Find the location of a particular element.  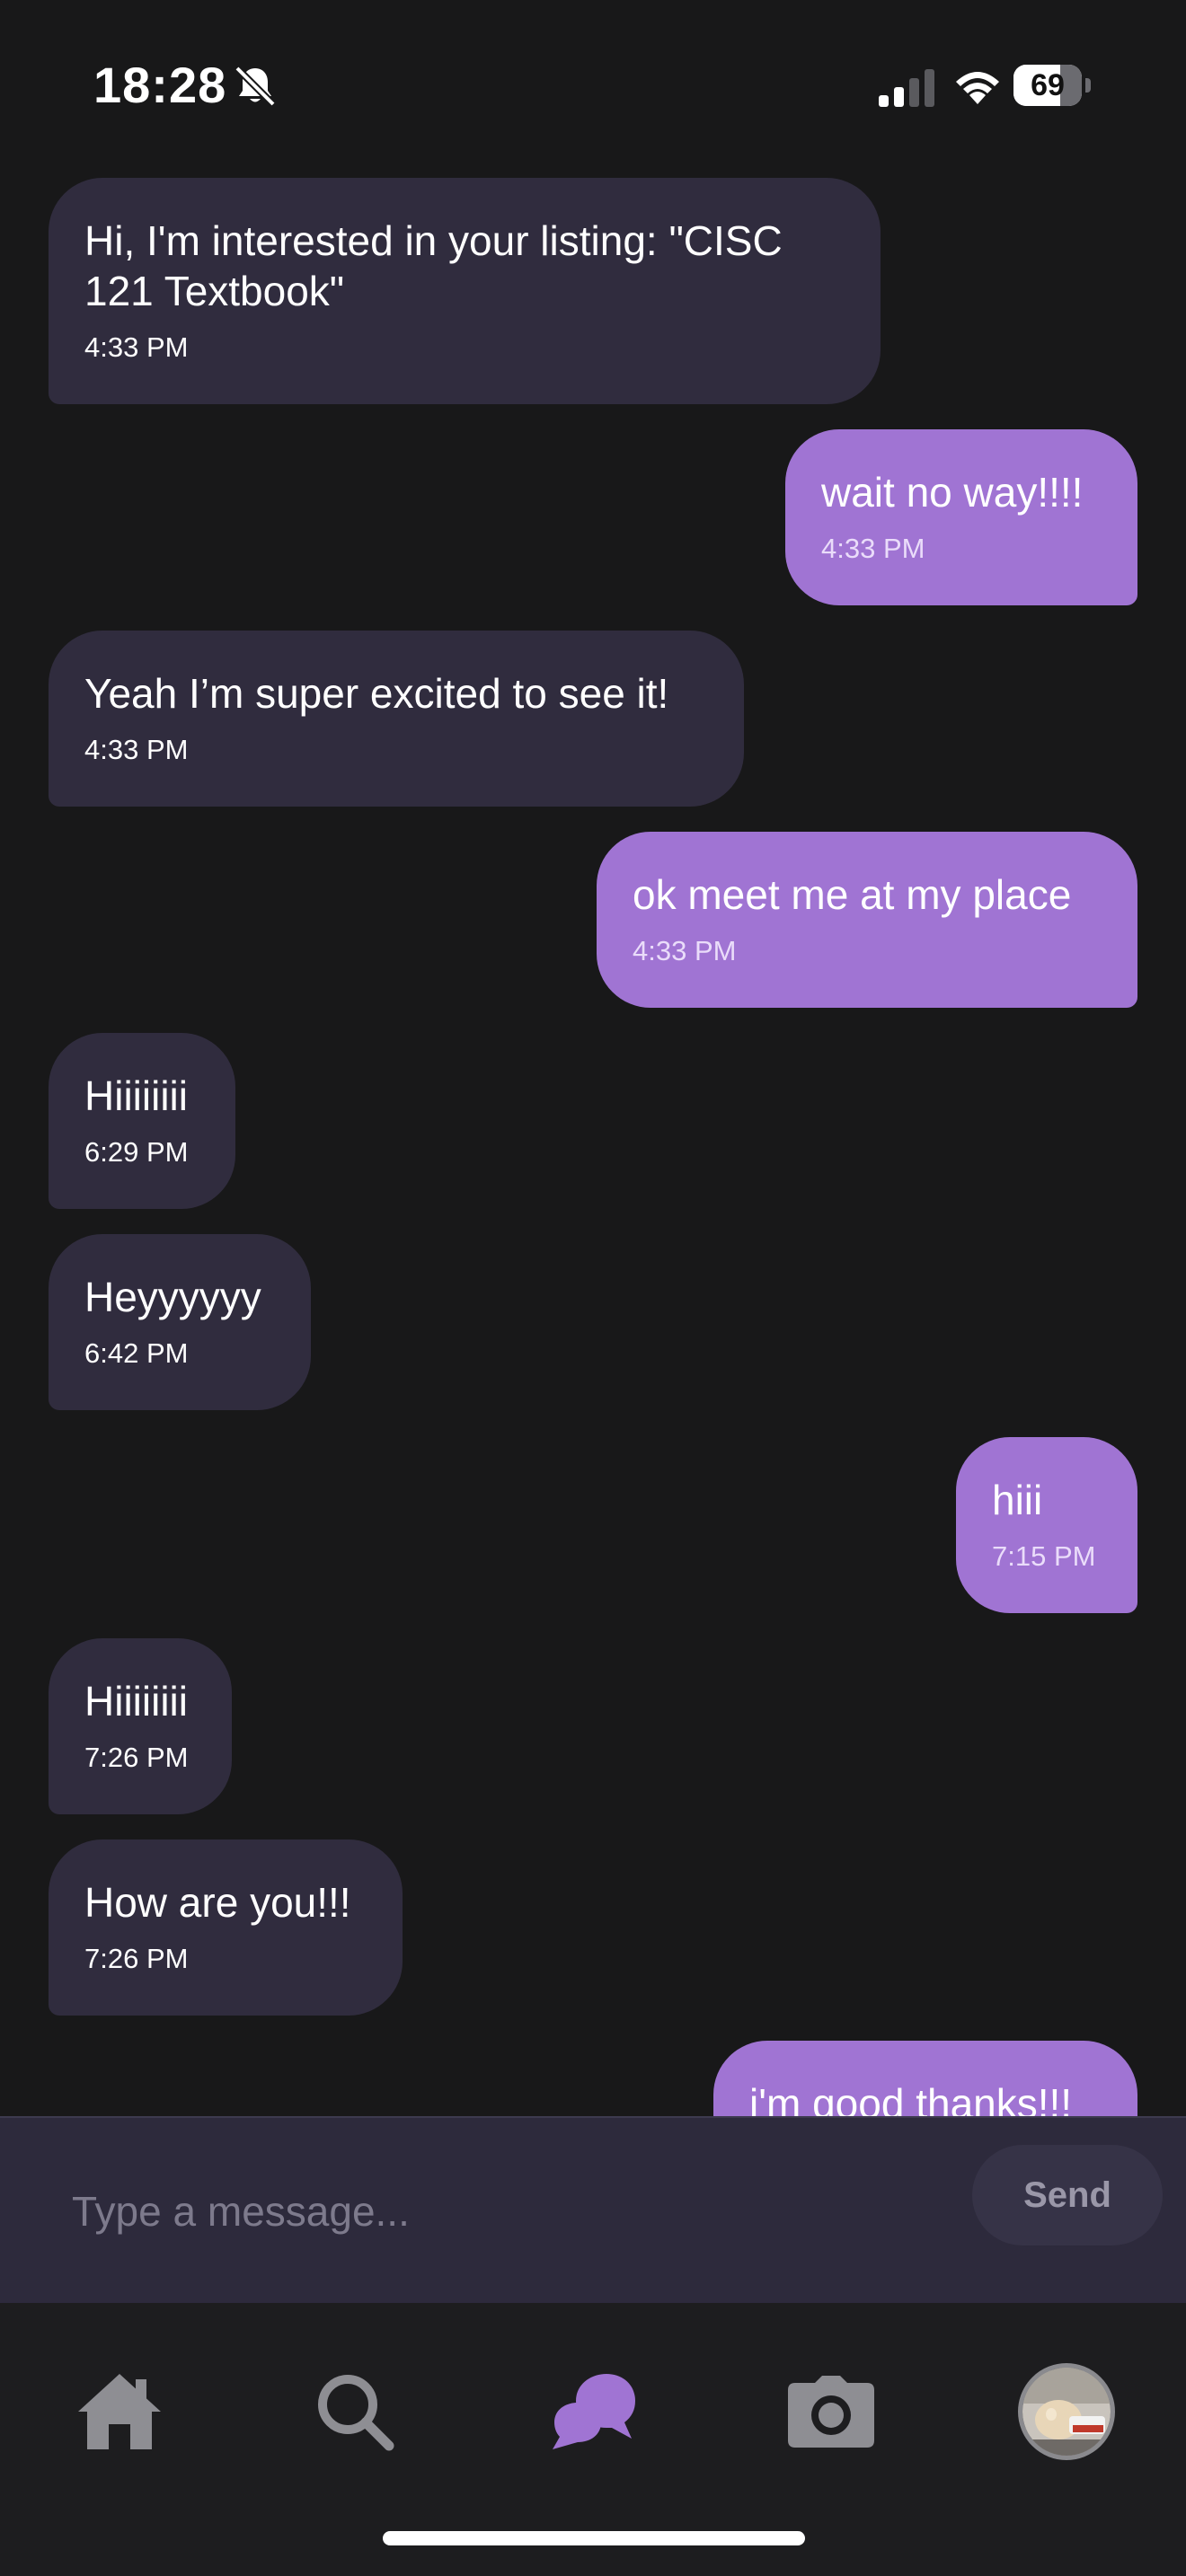

message-text: ok meet me at my place is located at coordinates (852, 894).